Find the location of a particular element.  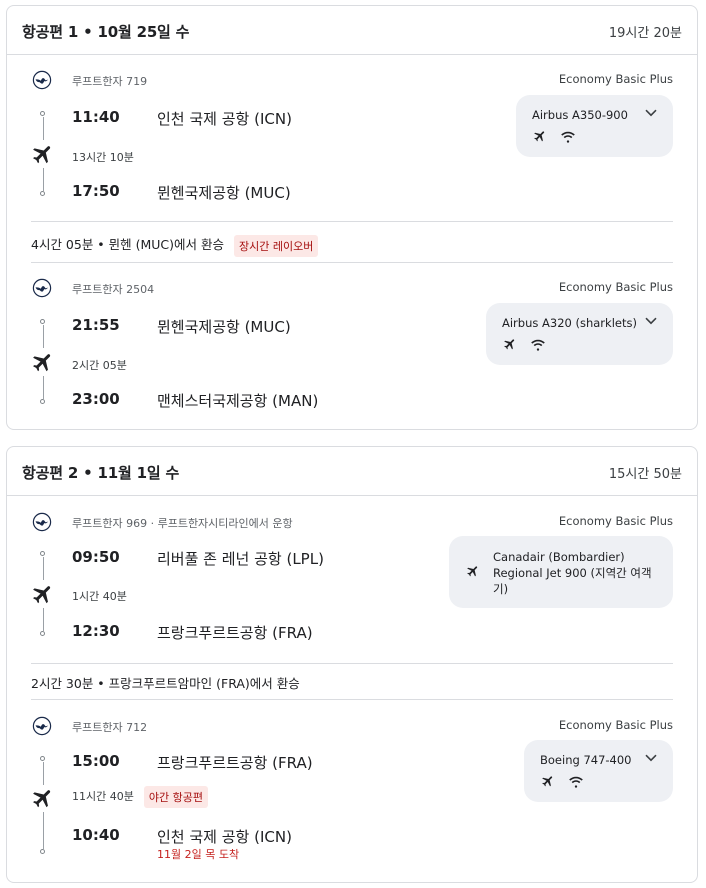

layover-info: 4시간 05분 • 뮌헨 (MUC)에서 환승 장시간 레이오버 is located at coordinates (175, 245).